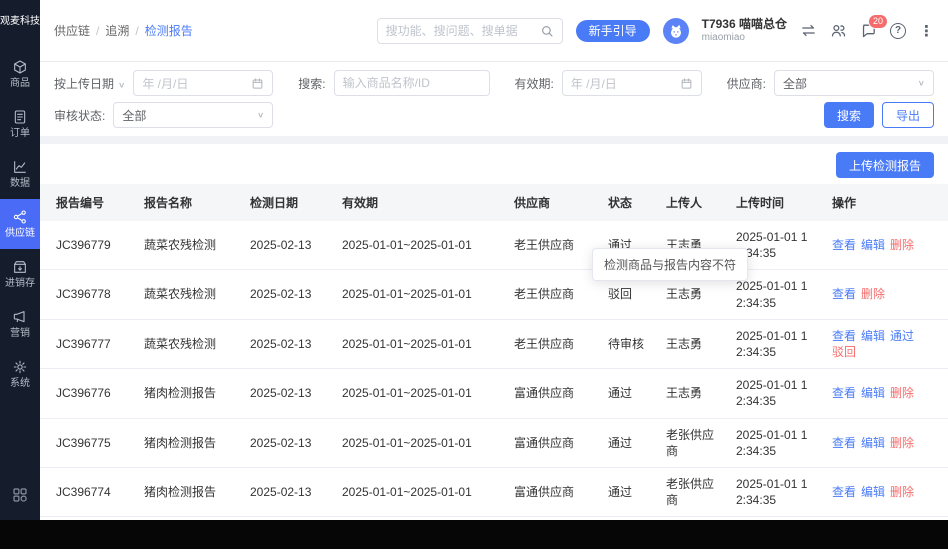 The width and height of the screenshot is (948, 557). I want to click on col-report-id: 报告编号, so click(88, 202).